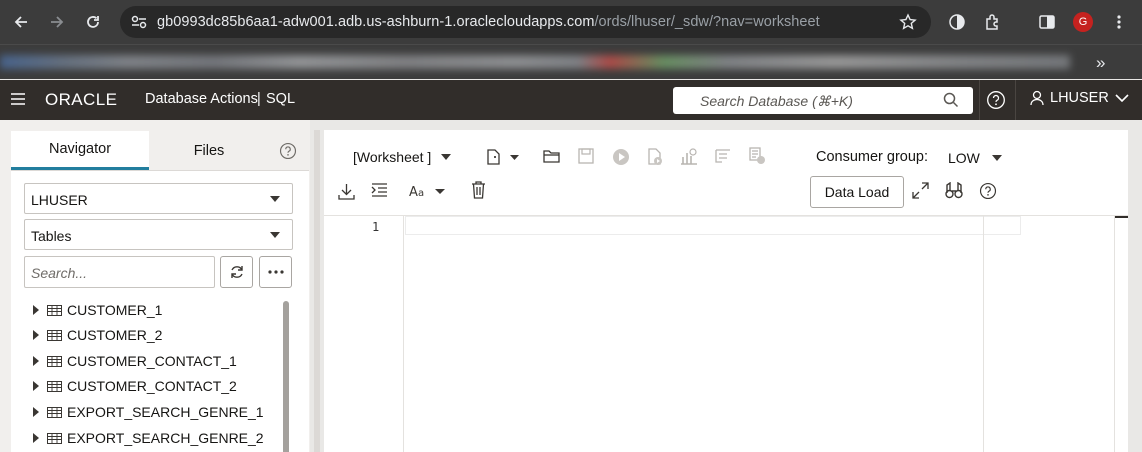  I want to click on user-name: LHUSER, so click(1079, 98).